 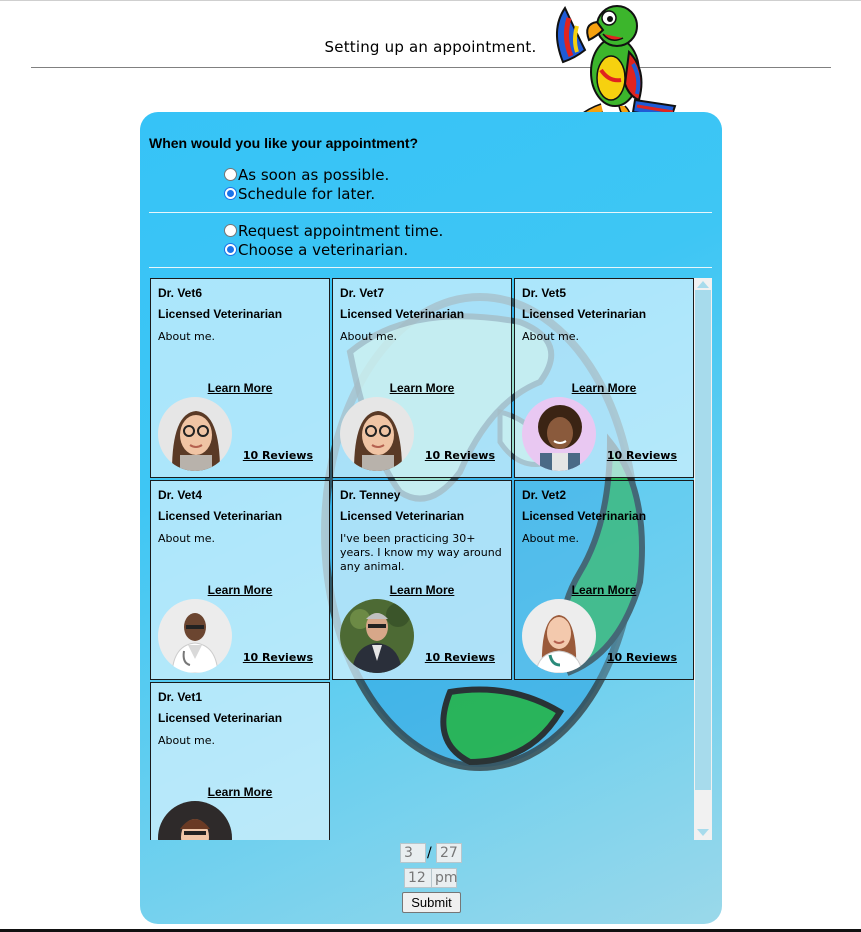 I want to click on radio-schedule-later: Schedule for later., so click(x=299, y=193).